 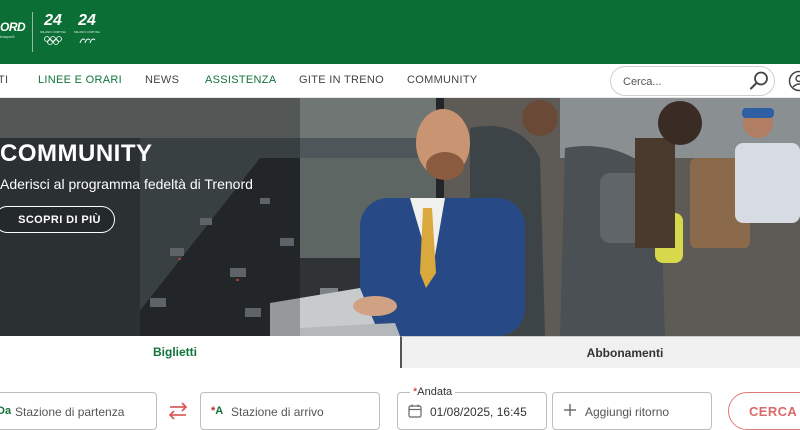 What do you see at coordinates (57, 219) in the screenshot?
I see `discover-more-button: SCOPRI DI PIÙ` at bounding box center [57, 219].